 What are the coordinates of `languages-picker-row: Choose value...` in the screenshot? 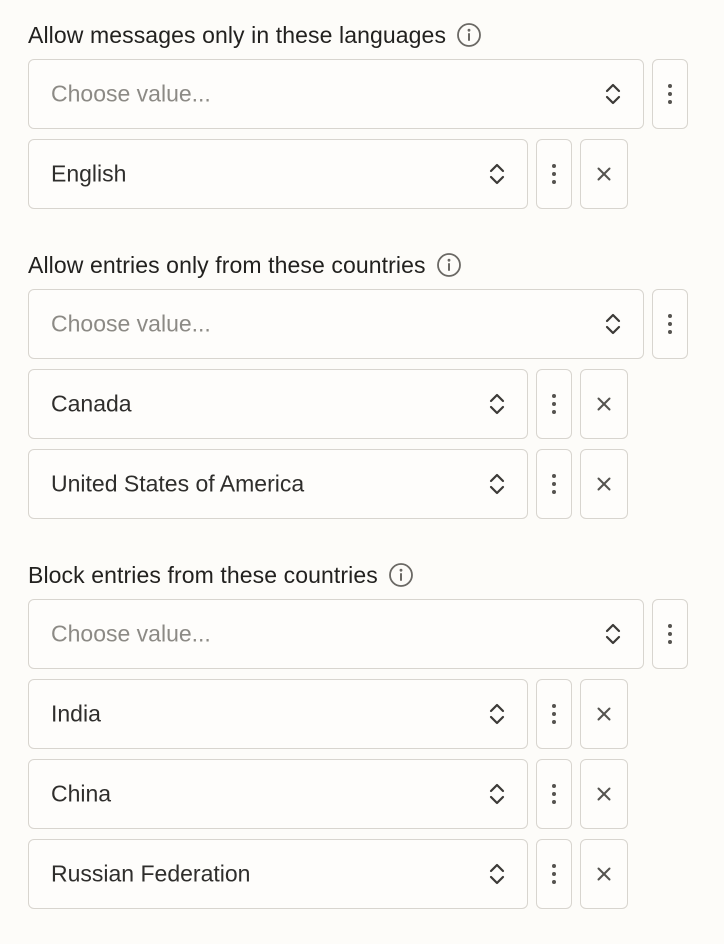 It's located at (360, 95).